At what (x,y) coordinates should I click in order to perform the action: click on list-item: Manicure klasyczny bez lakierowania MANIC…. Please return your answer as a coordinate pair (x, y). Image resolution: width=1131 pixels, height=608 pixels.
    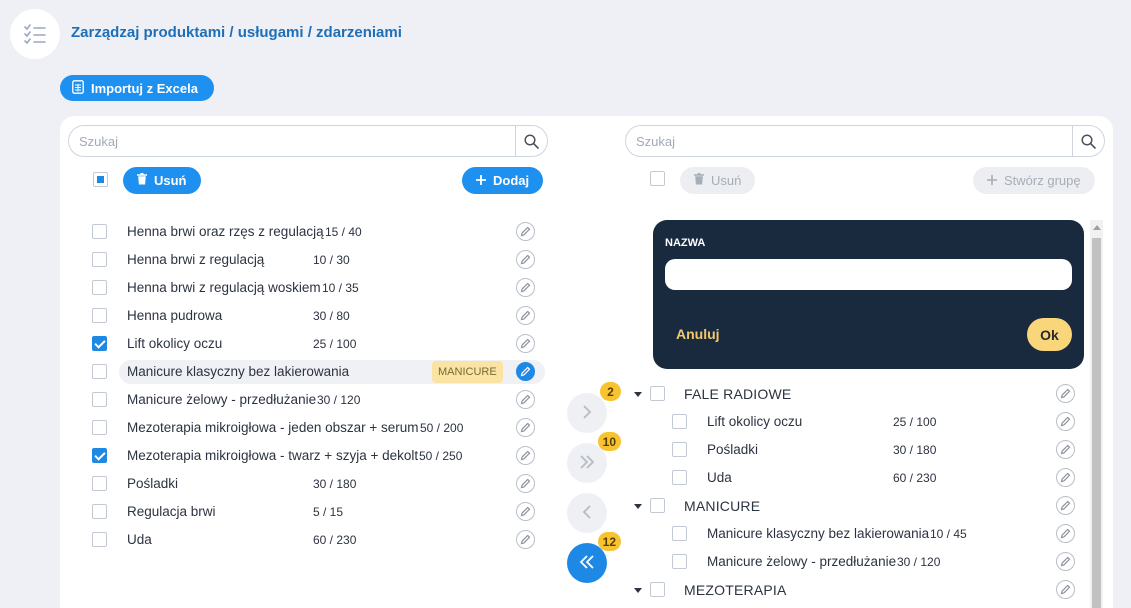
    Looking at the image, I should click on (318, 372).